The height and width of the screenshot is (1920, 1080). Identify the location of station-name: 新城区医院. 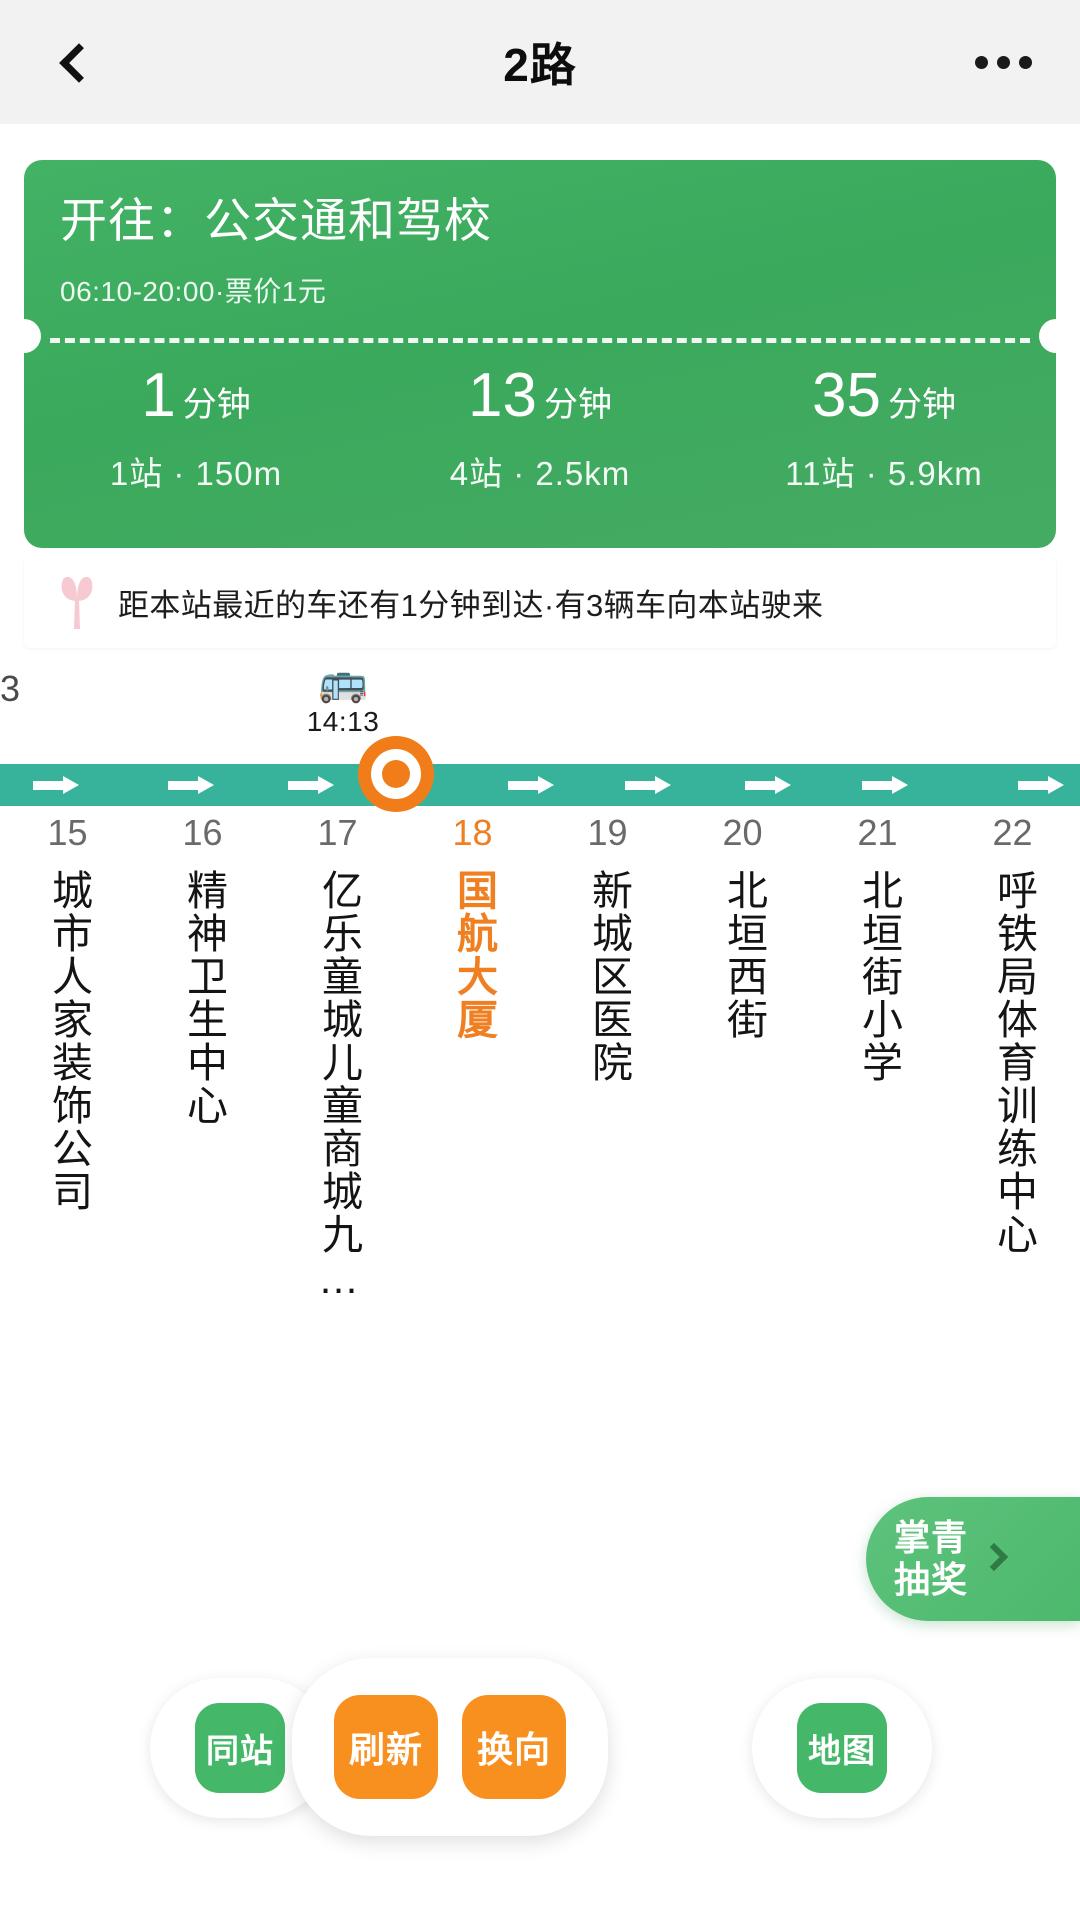
(608, 976).